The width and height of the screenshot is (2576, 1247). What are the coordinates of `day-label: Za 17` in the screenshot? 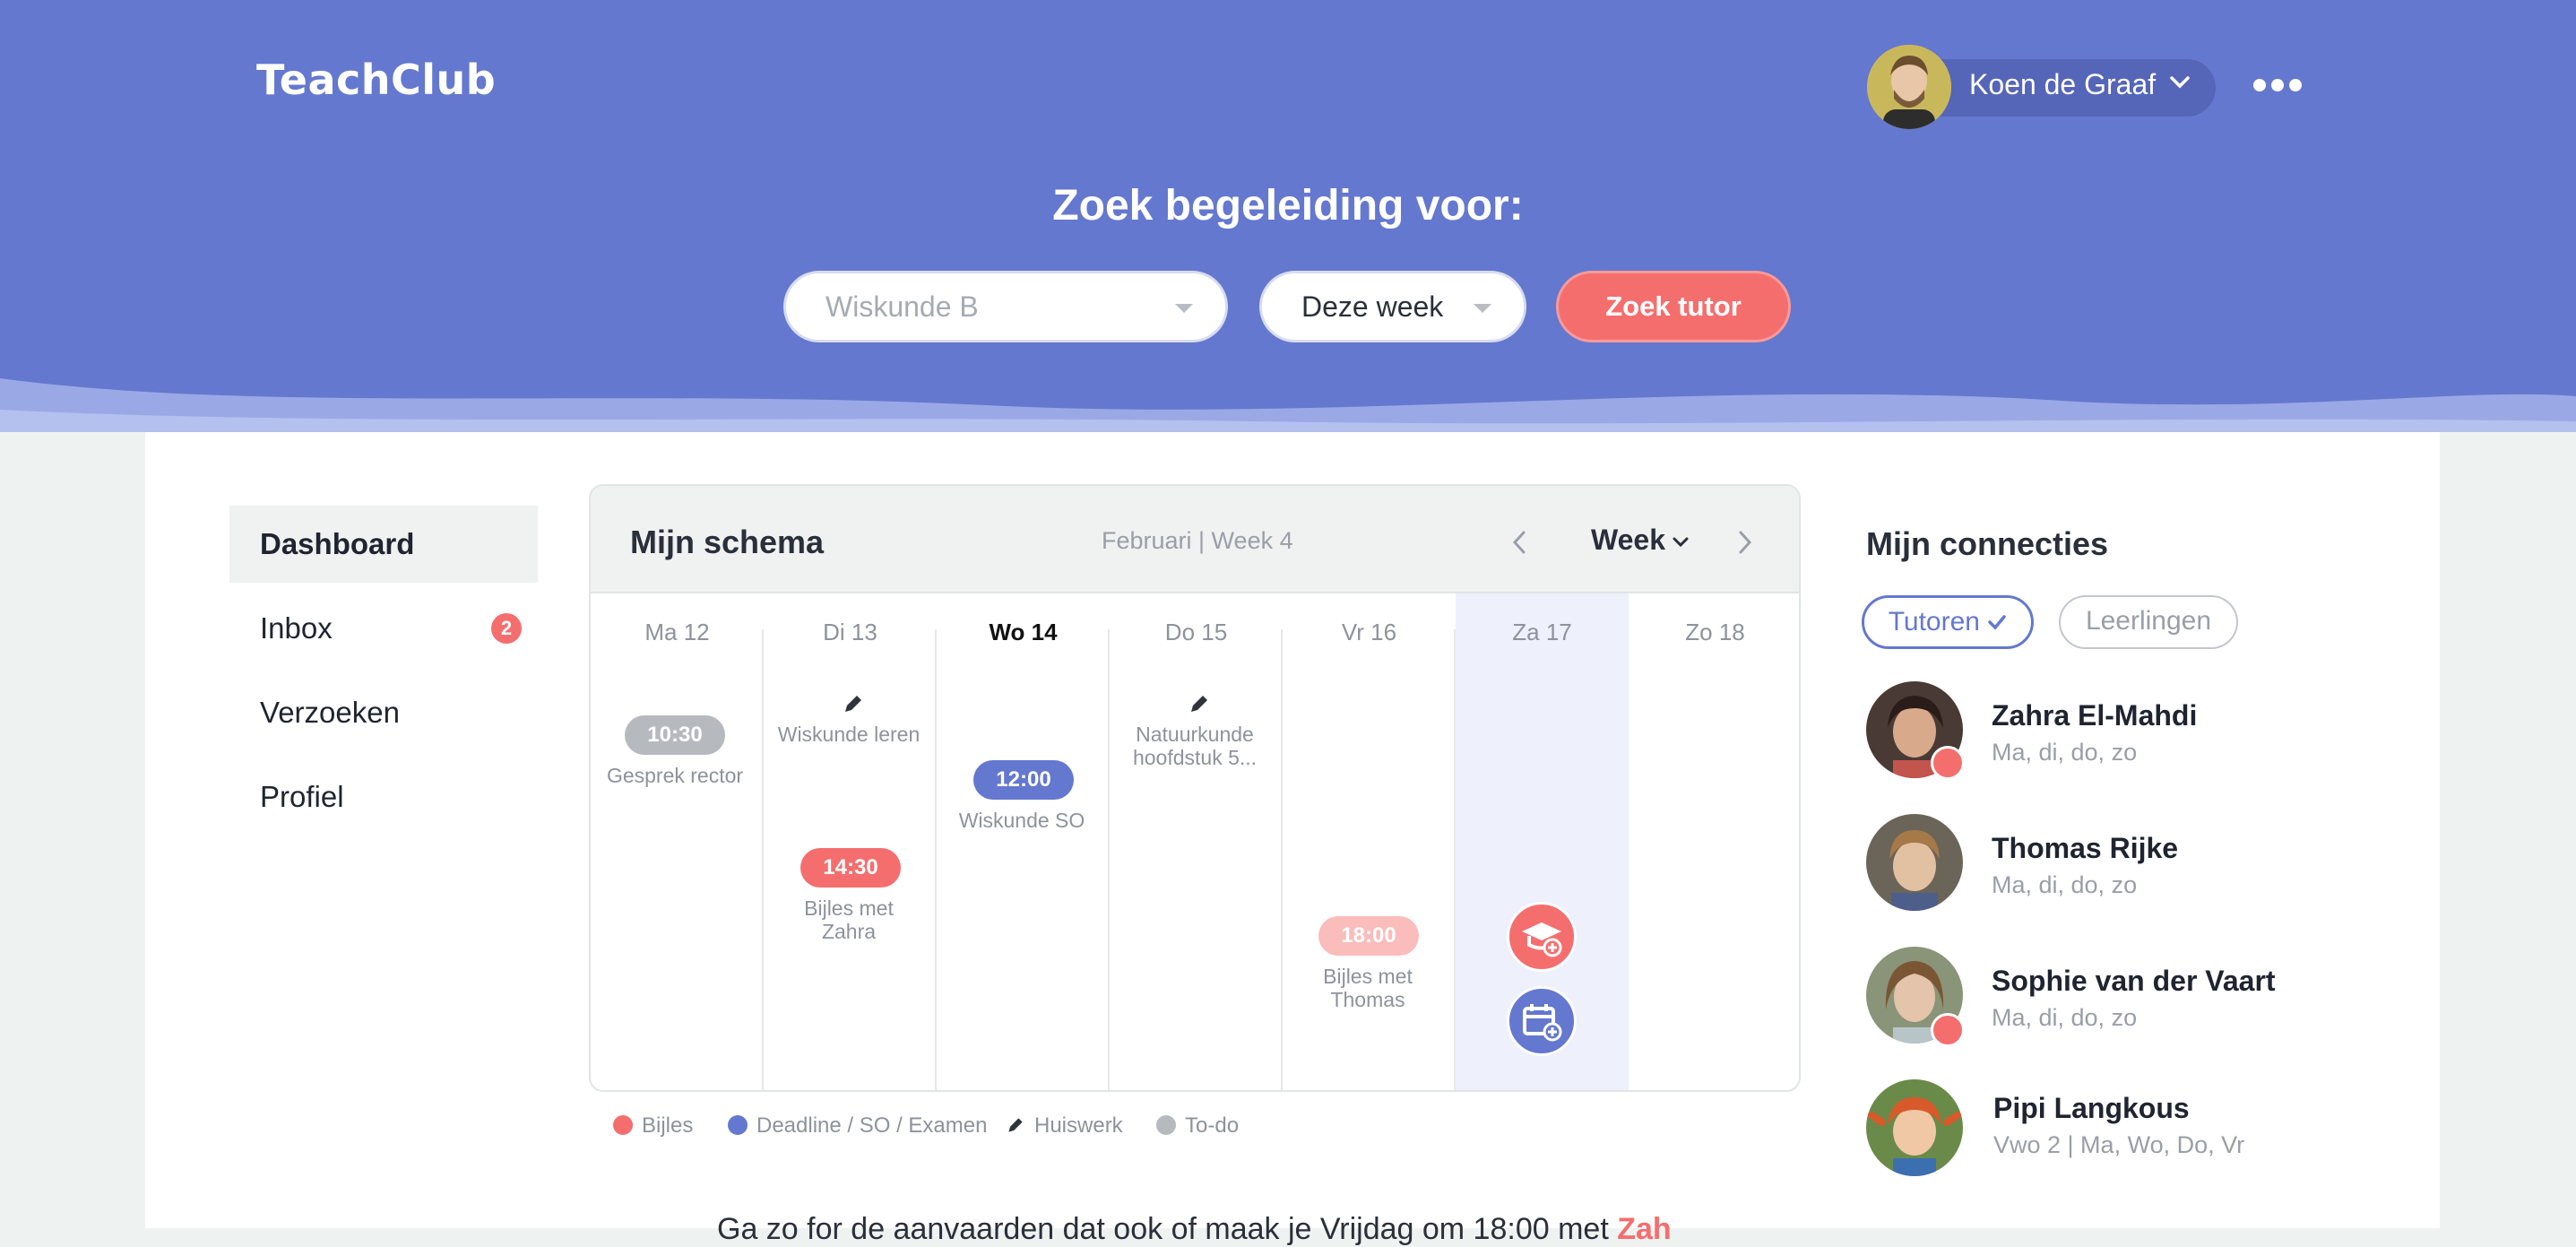 It's located at (1542, 632).